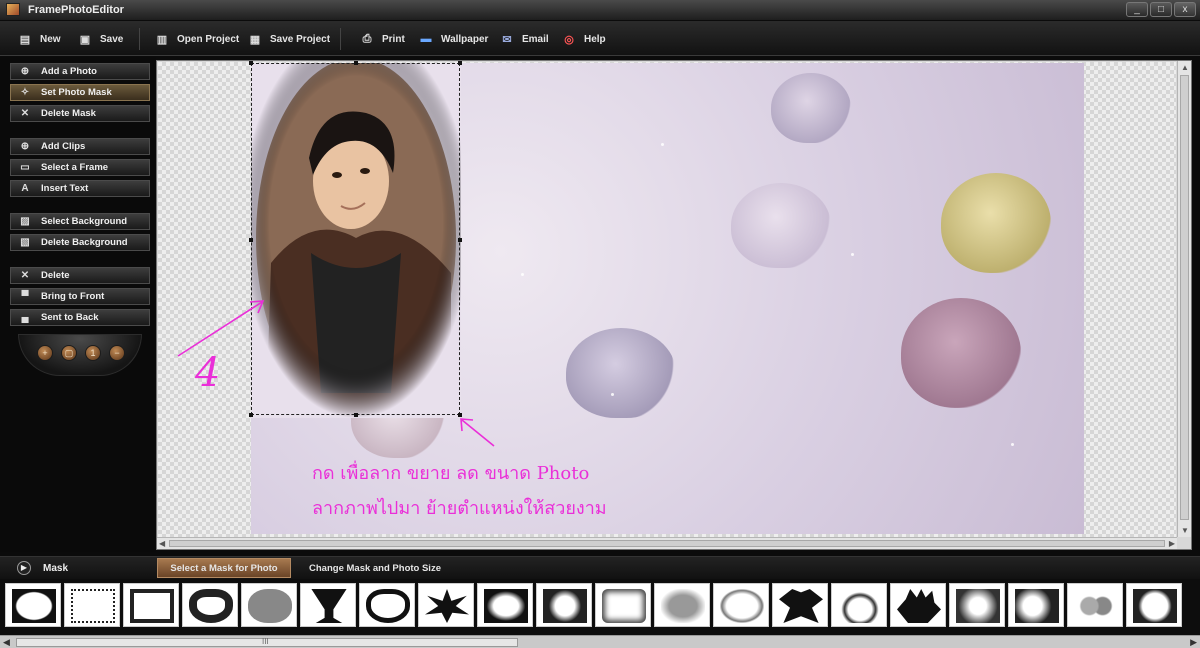 The image size is (1200, 648). I want to click on close-button: x, so click(1185, 9).